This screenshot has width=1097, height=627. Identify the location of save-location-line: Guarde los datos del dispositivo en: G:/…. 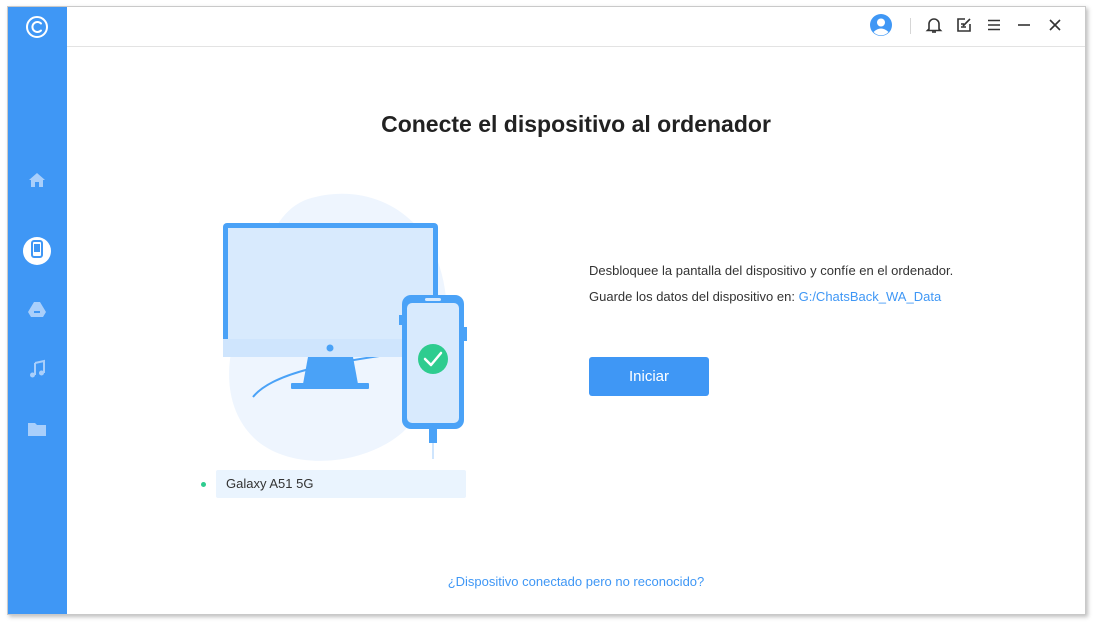
(765, 296).